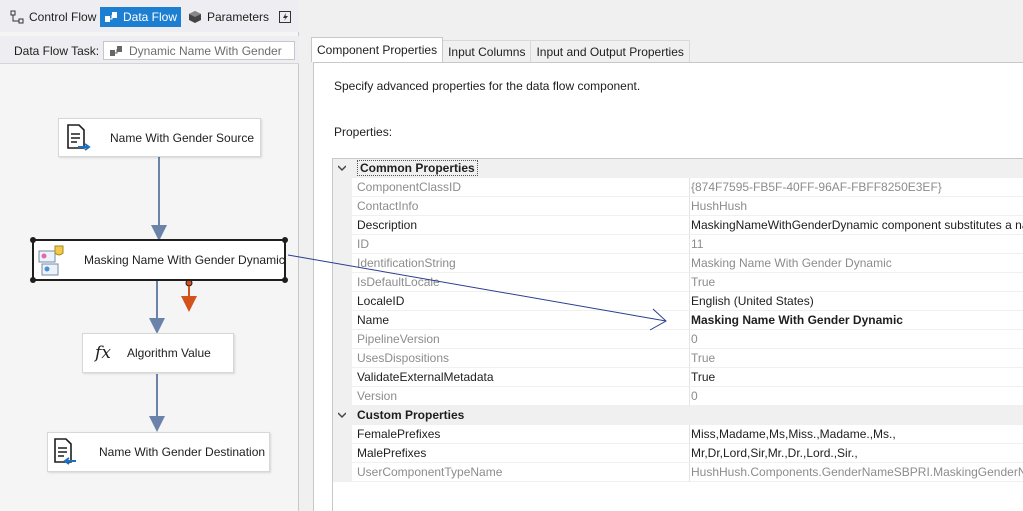 The width and height of the screenshot is (1023, 511). I want to click on property-row: ContactInfo HushHush, so click(678, 206).